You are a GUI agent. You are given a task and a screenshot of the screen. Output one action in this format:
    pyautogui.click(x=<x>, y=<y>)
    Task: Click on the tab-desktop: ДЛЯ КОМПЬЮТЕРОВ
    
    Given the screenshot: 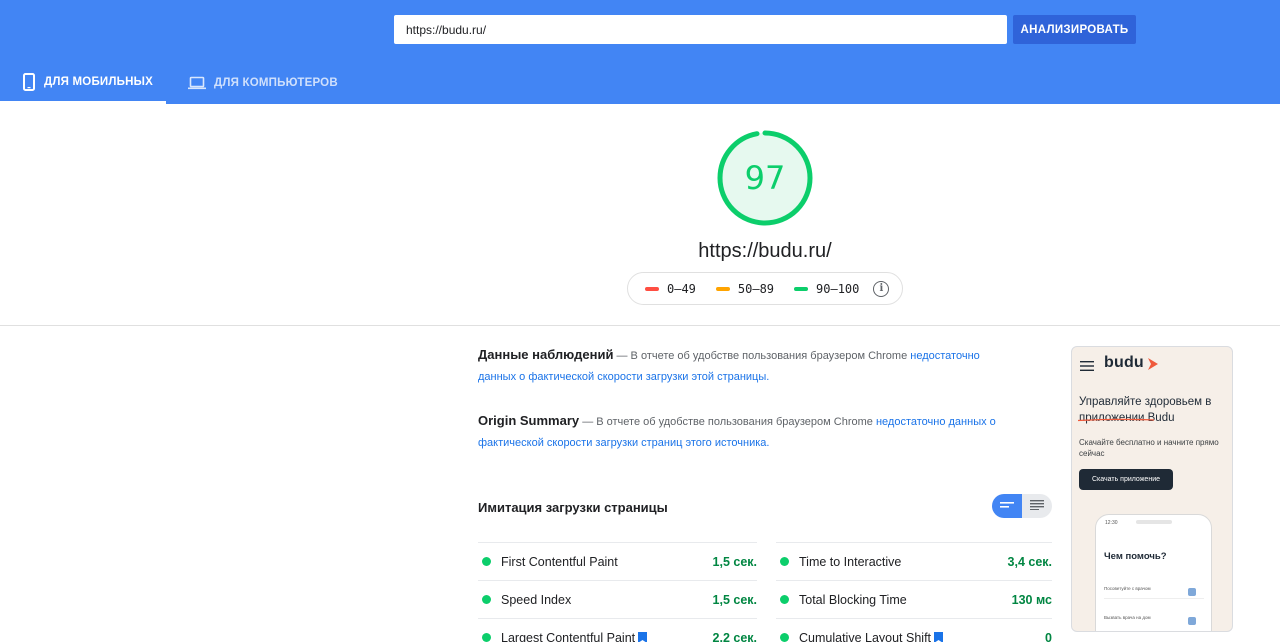 What is the action you would take?
    pyautogui.click(x=252, y=83)
    